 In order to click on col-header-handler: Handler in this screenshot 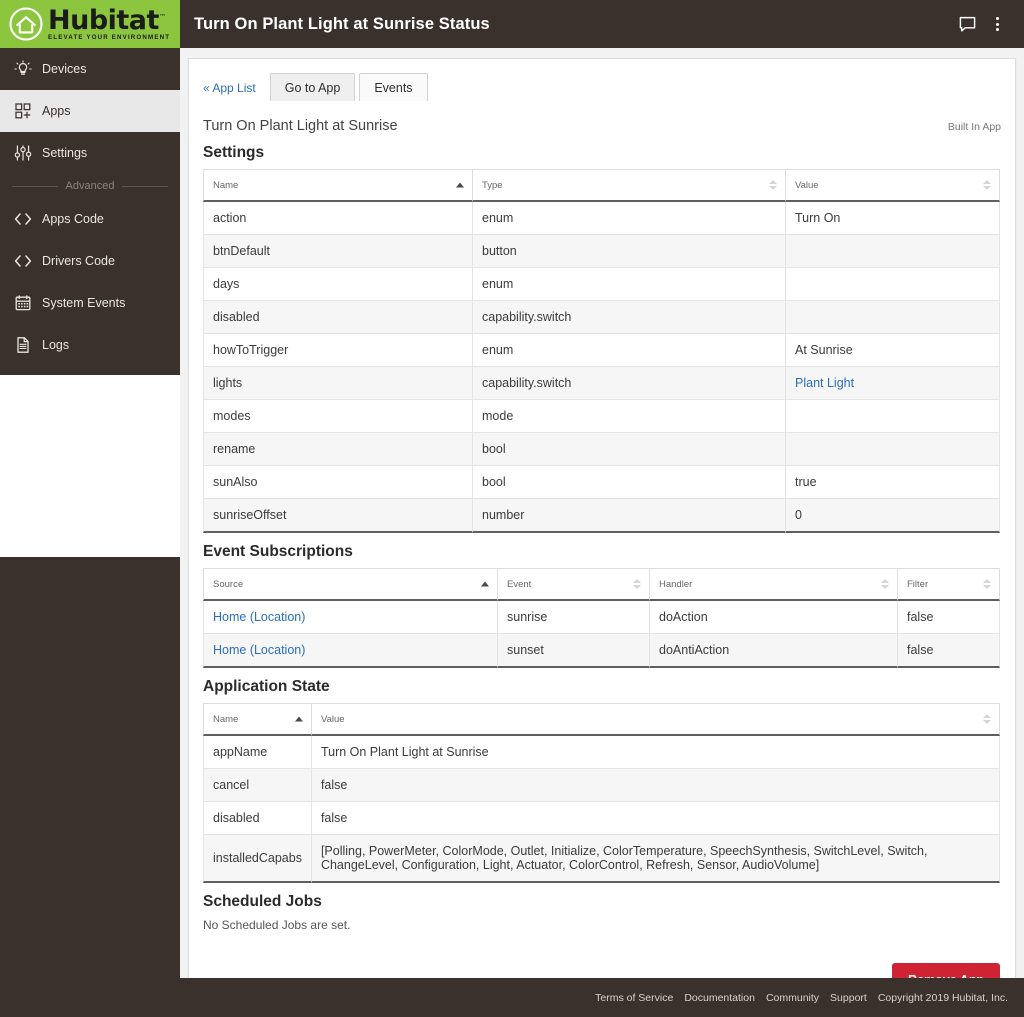, I will do `click(774, 584)`.